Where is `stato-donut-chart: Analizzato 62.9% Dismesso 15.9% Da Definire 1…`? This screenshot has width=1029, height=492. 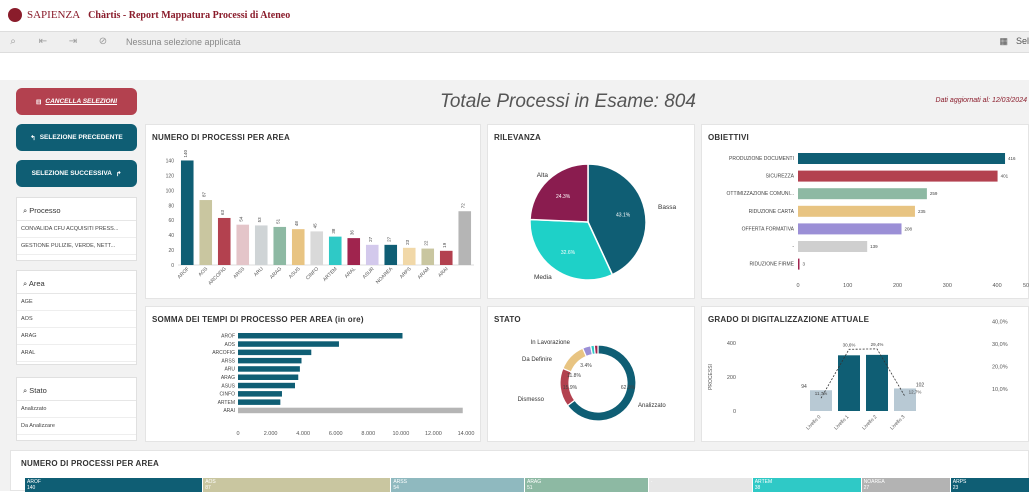 stato-donut-chart: Analizzato 62.9% Dismesso 15.9% Da Definire 1… is located at coordinates (592, 375).